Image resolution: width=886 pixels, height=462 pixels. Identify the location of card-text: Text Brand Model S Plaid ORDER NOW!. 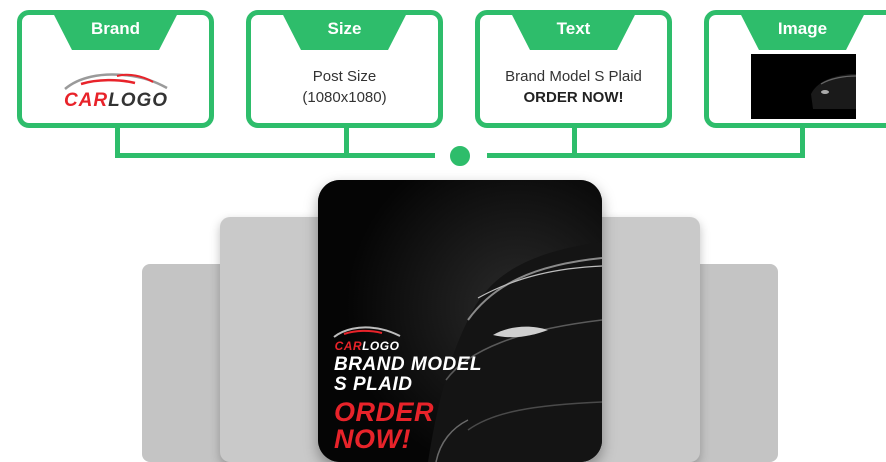
(573, 69).